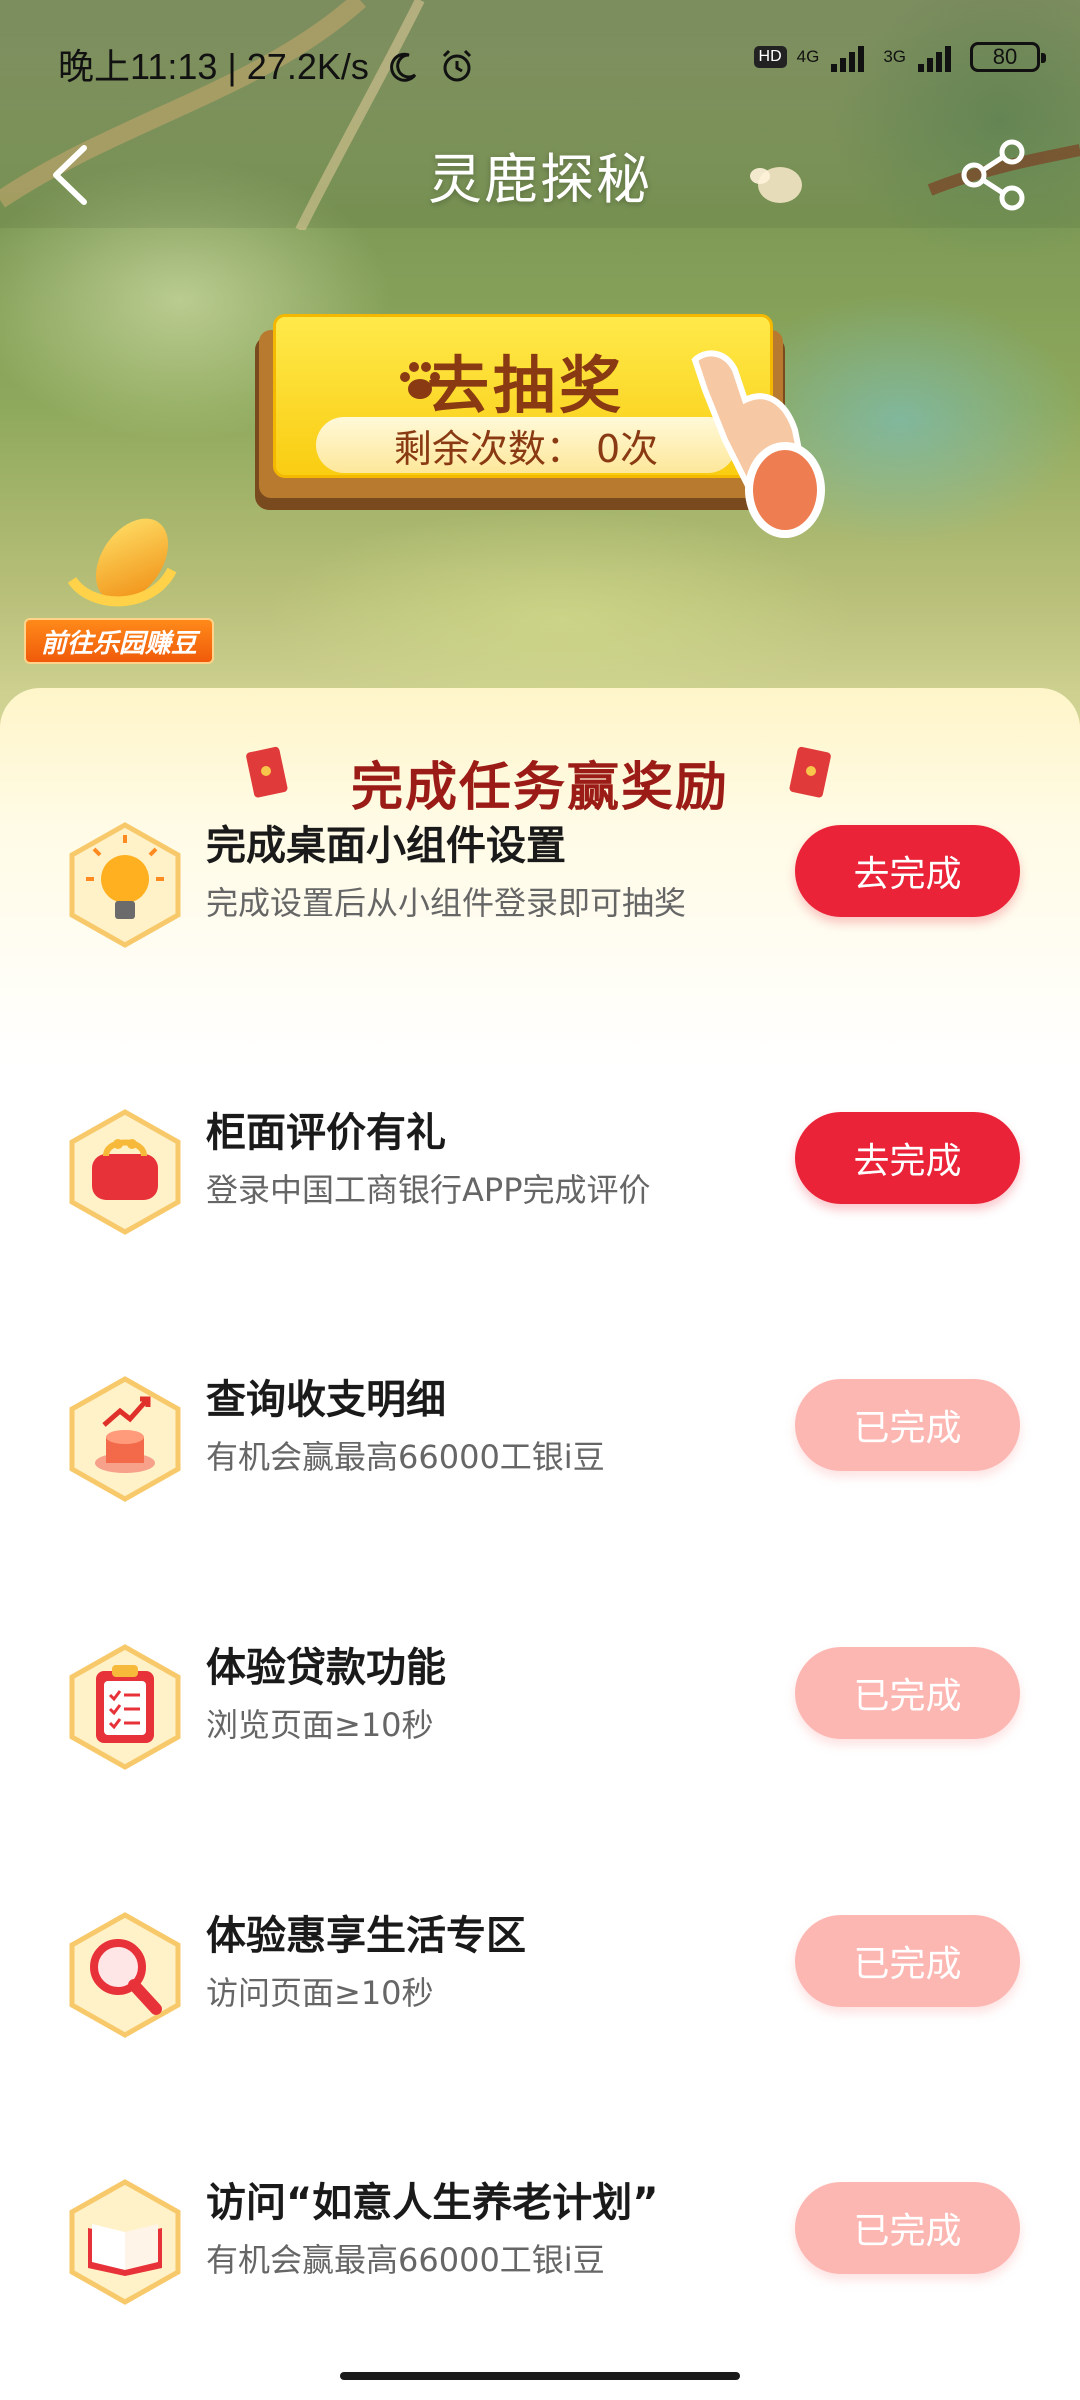 The width and height of the screenshot is (1080, 2400). Describe the element at coordinates (770, 57) in the screenshot. I see `hd-badge: HD` at that location.